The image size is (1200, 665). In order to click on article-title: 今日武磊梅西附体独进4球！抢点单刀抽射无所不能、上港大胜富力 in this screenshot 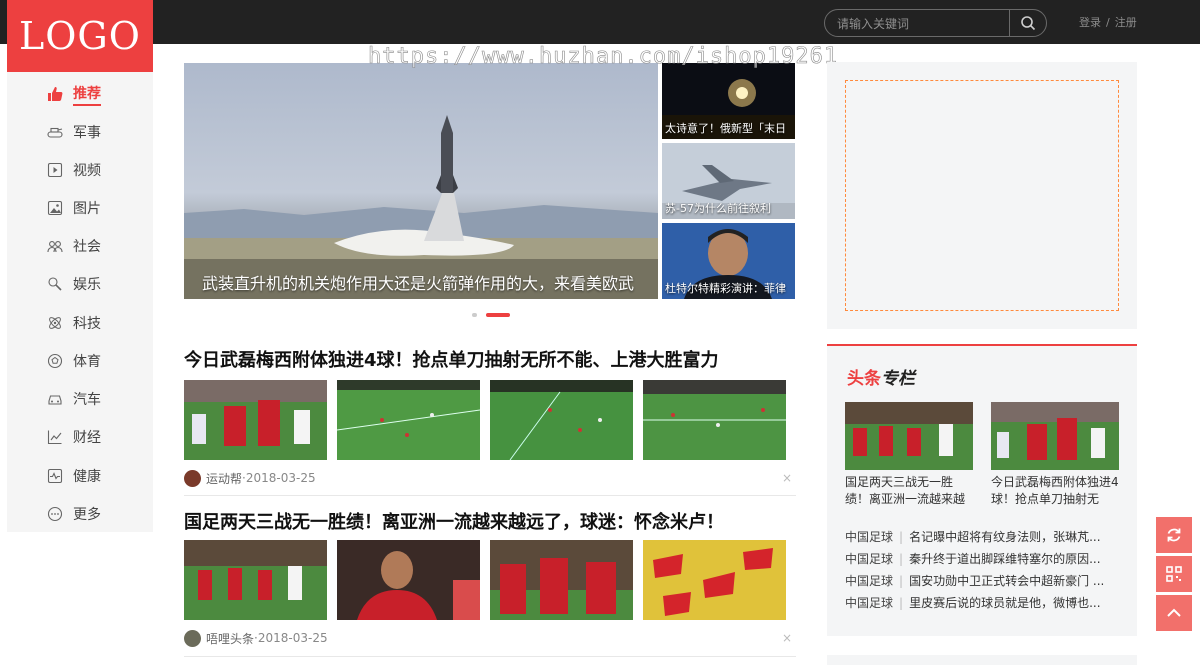, I will do `click(490, 359)`.